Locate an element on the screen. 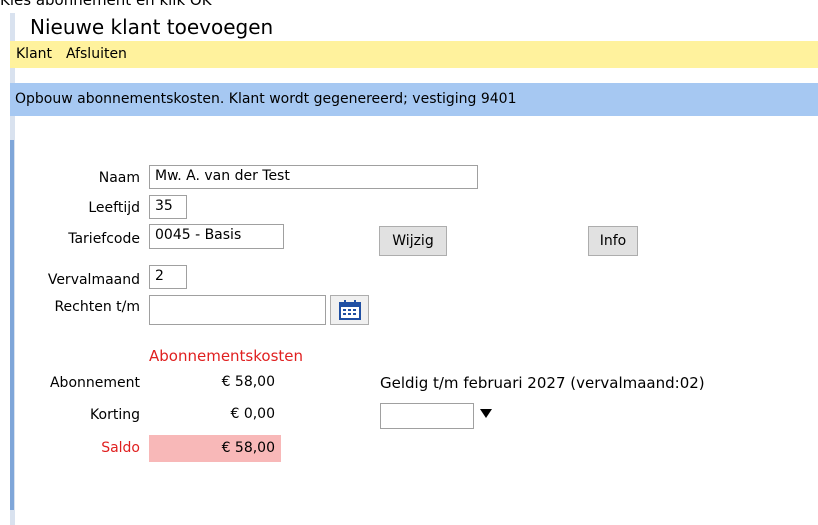 This screenshot has height=525, width=818. window-title: Nieuwe klant toevoegen is located at coordinates (152, 27).